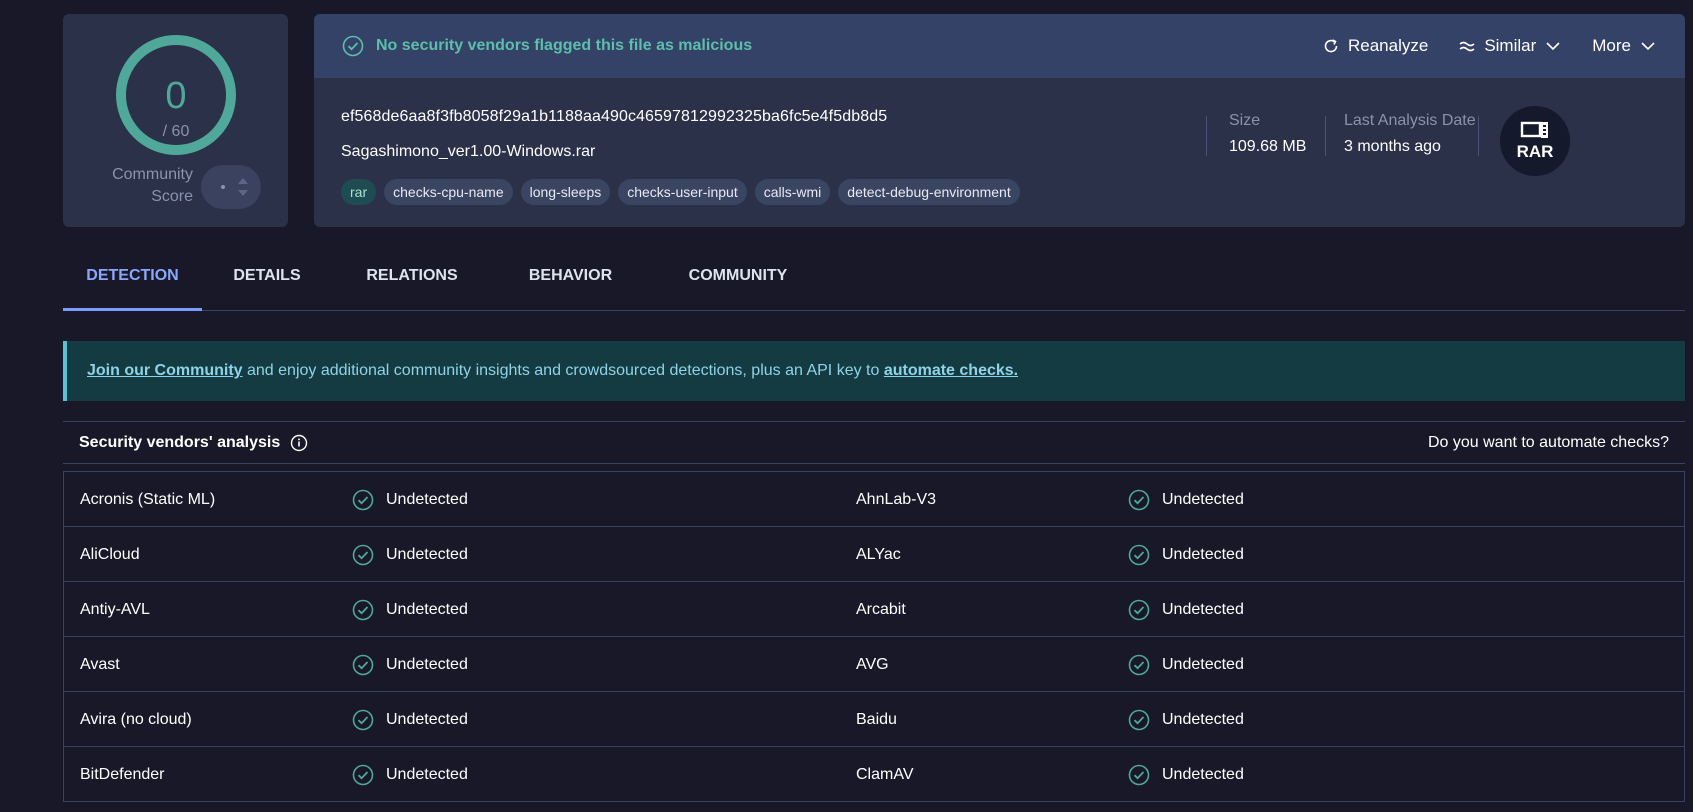 This screenshot has height=812, width=1693. I want to click on info-icon, so click(299, 443).